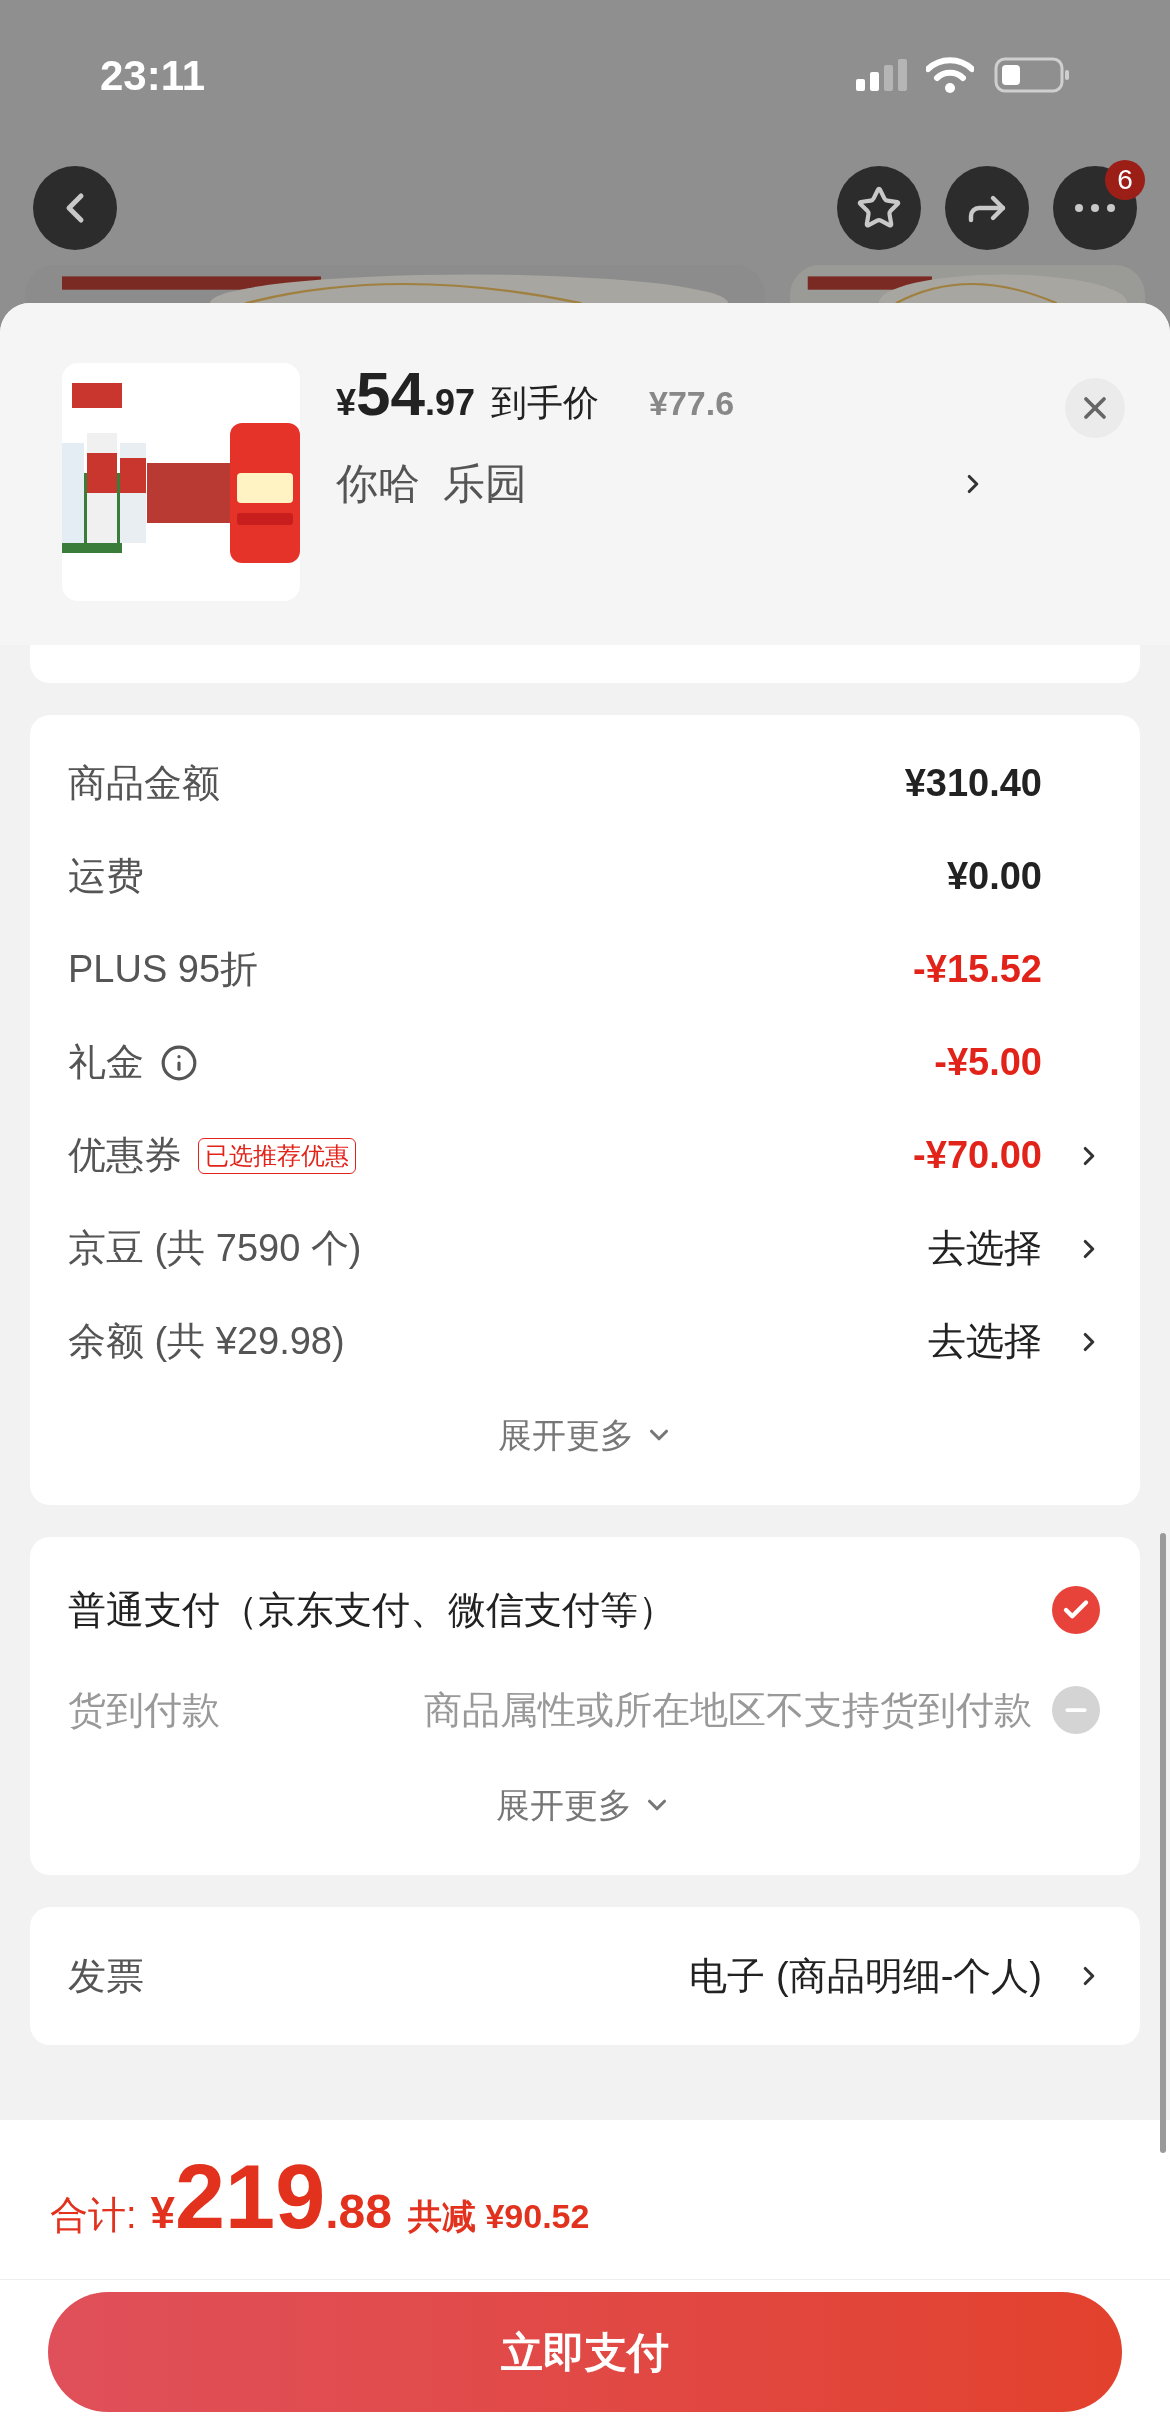 This screenshot has width=1170, height=2430. I want to click on pay-now-button: 立即支付, so click(585, 2352).